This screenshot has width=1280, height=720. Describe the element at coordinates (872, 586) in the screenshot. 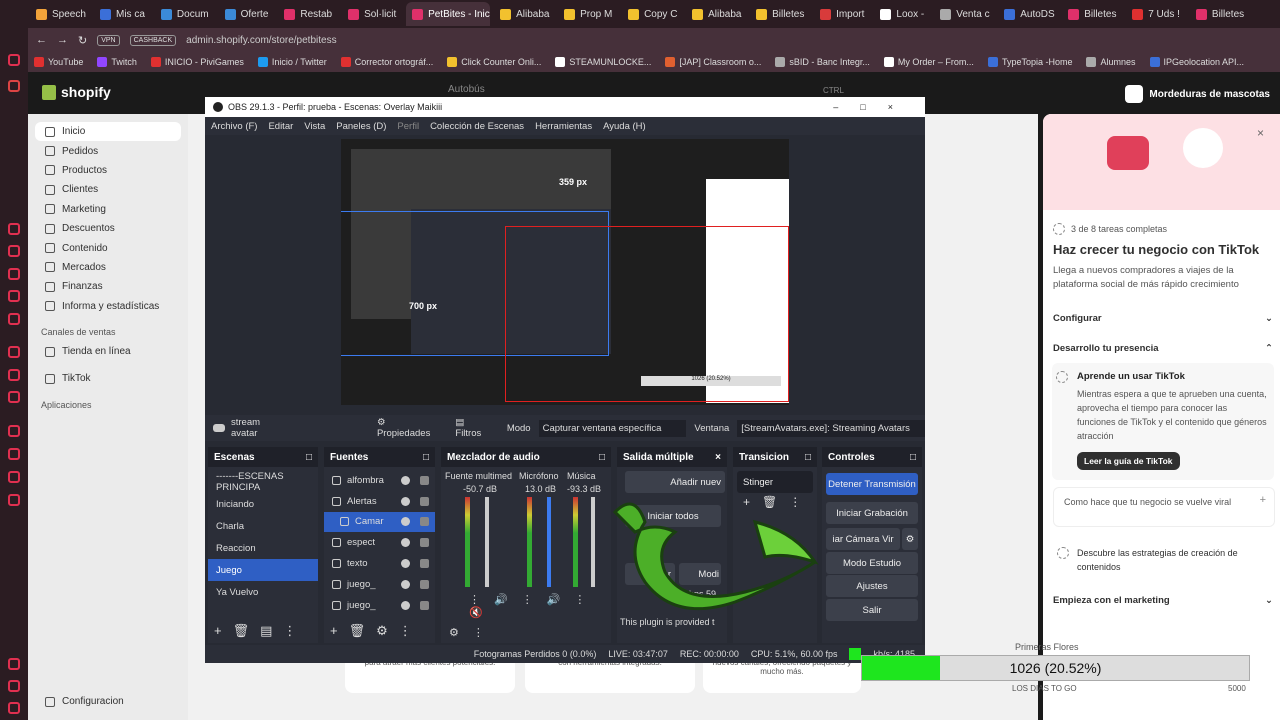

I see `settings-button: Ajustes` at that location.